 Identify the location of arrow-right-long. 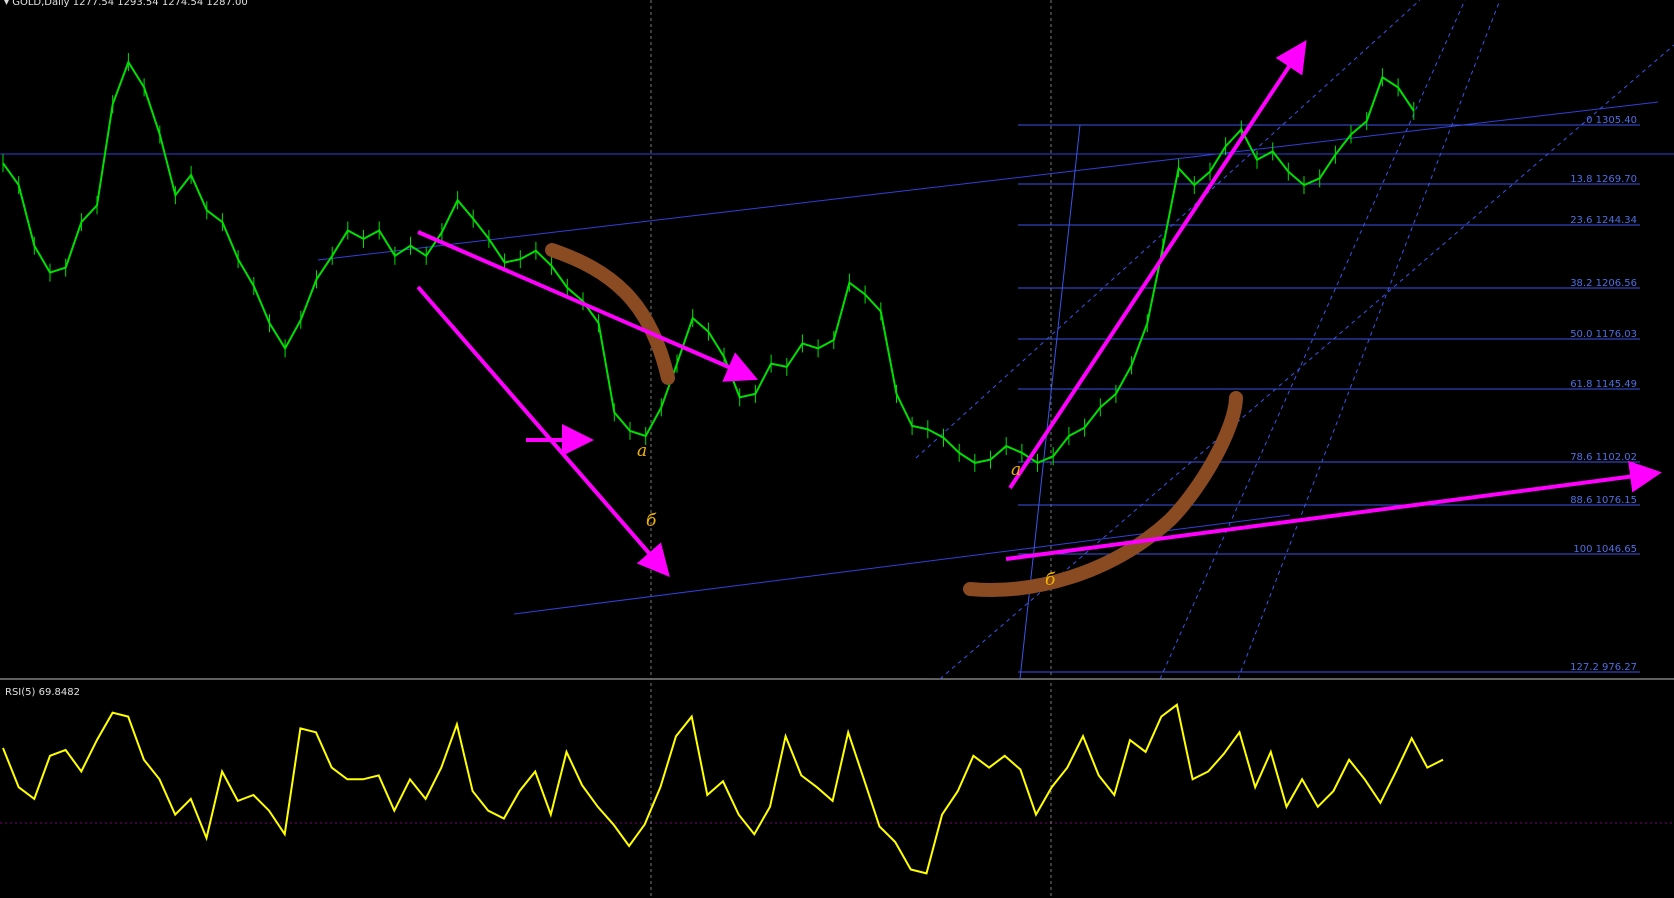
(1333, 510).